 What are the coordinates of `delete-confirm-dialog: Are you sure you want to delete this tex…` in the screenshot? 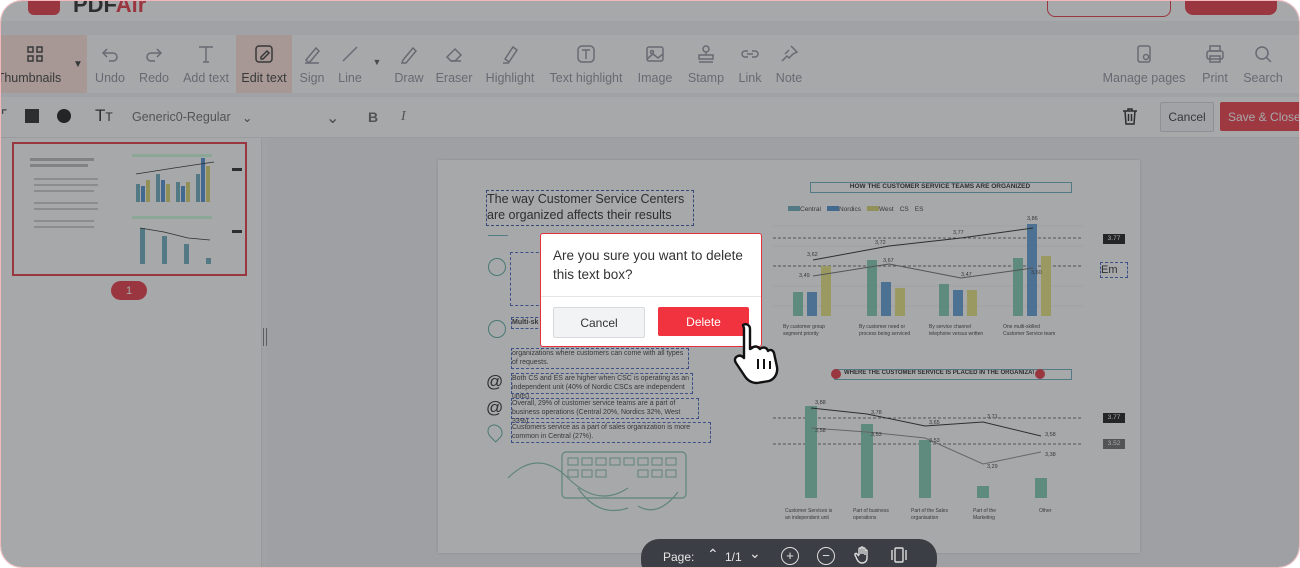 It's located at (651, 290).